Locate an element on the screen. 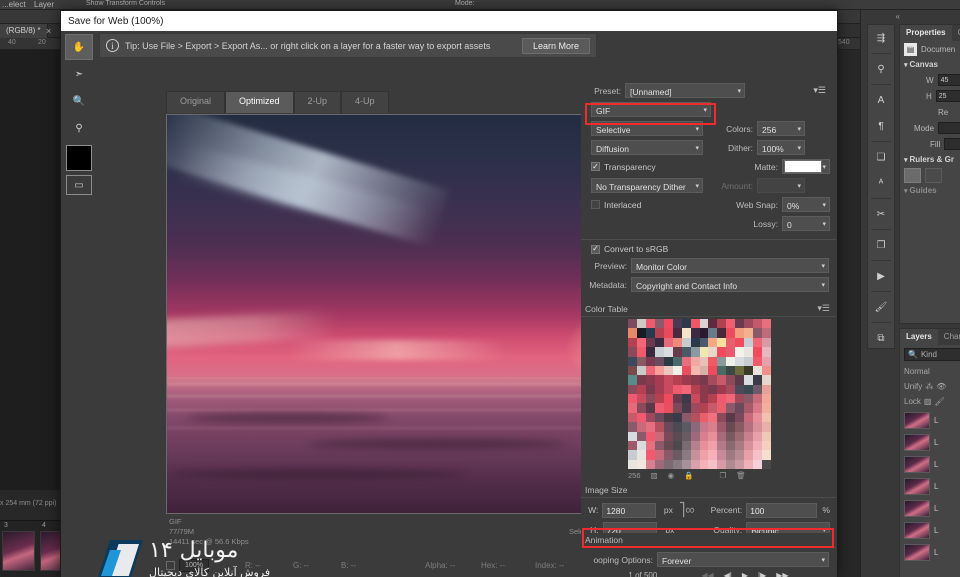 This screenshot has height=577, width=960. scissors-icon: ✂ is located at coordinates (881, 214).